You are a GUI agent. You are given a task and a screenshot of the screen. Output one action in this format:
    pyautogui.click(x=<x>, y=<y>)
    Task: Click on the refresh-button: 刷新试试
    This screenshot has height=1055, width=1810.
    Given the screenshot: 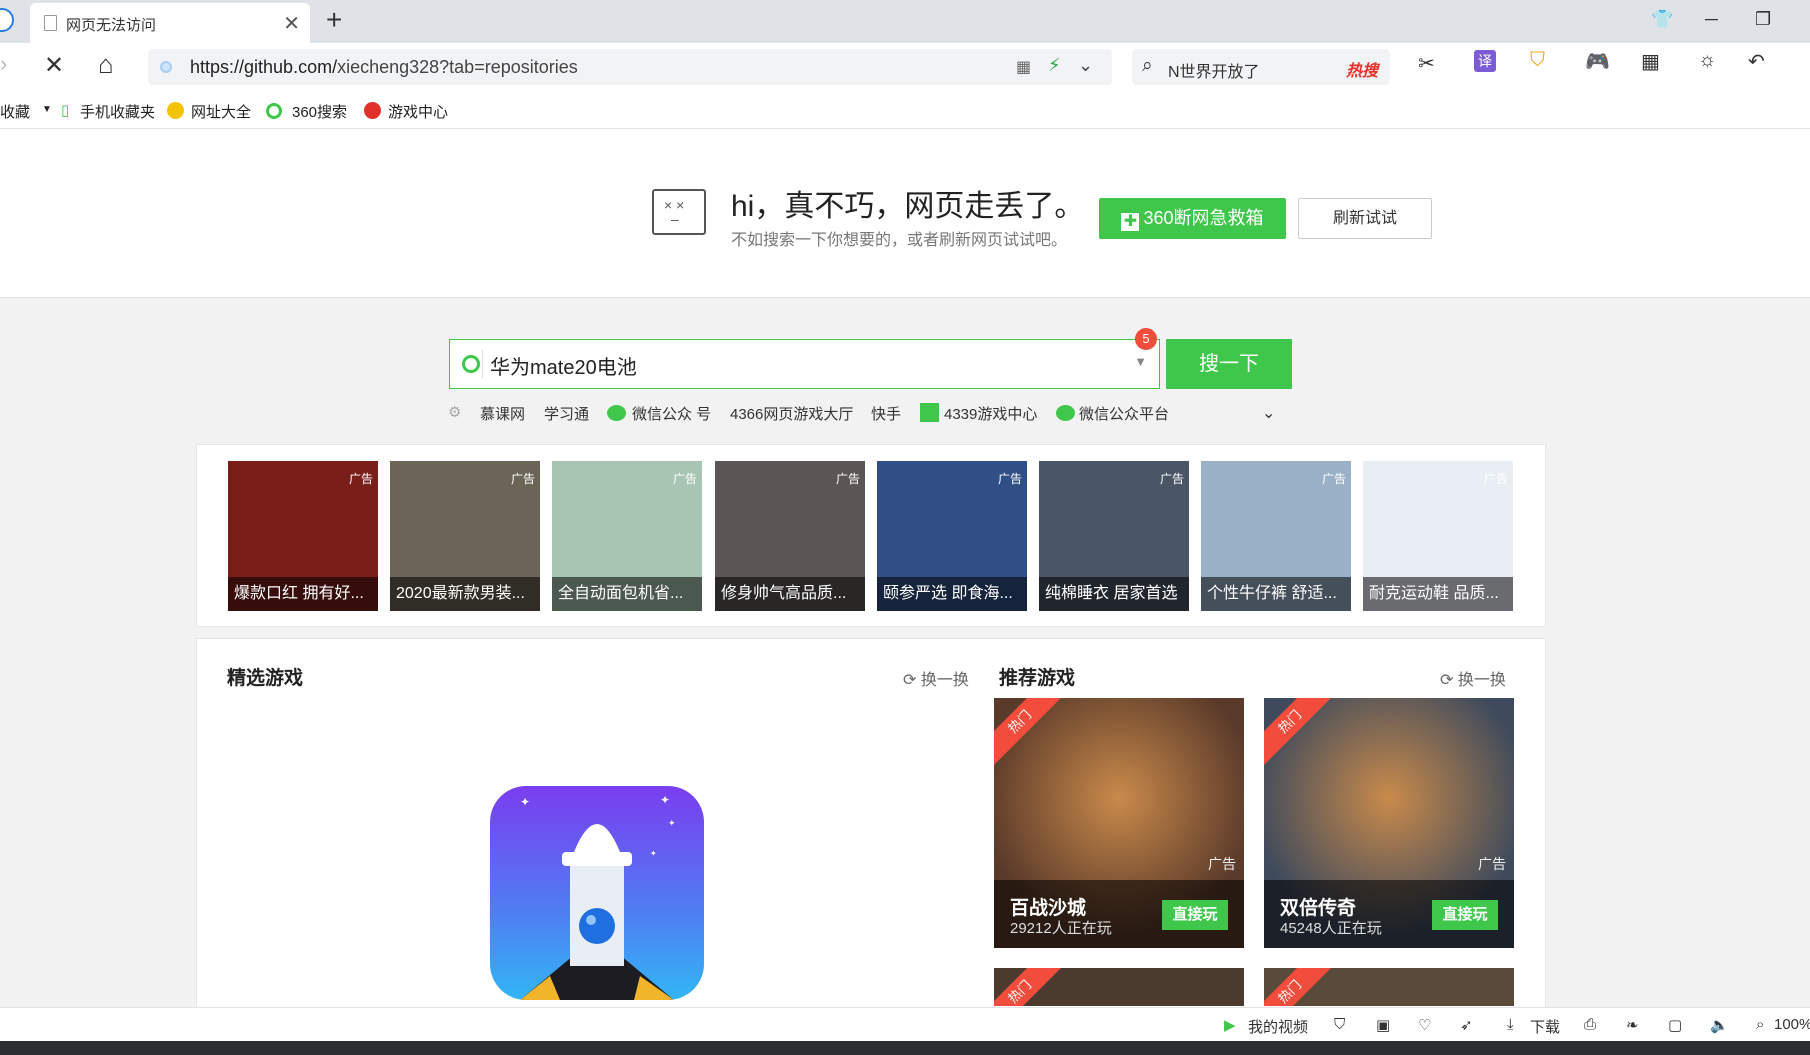 What is the action you would take?
    pyautogui.click(x=1365, y=218)
    